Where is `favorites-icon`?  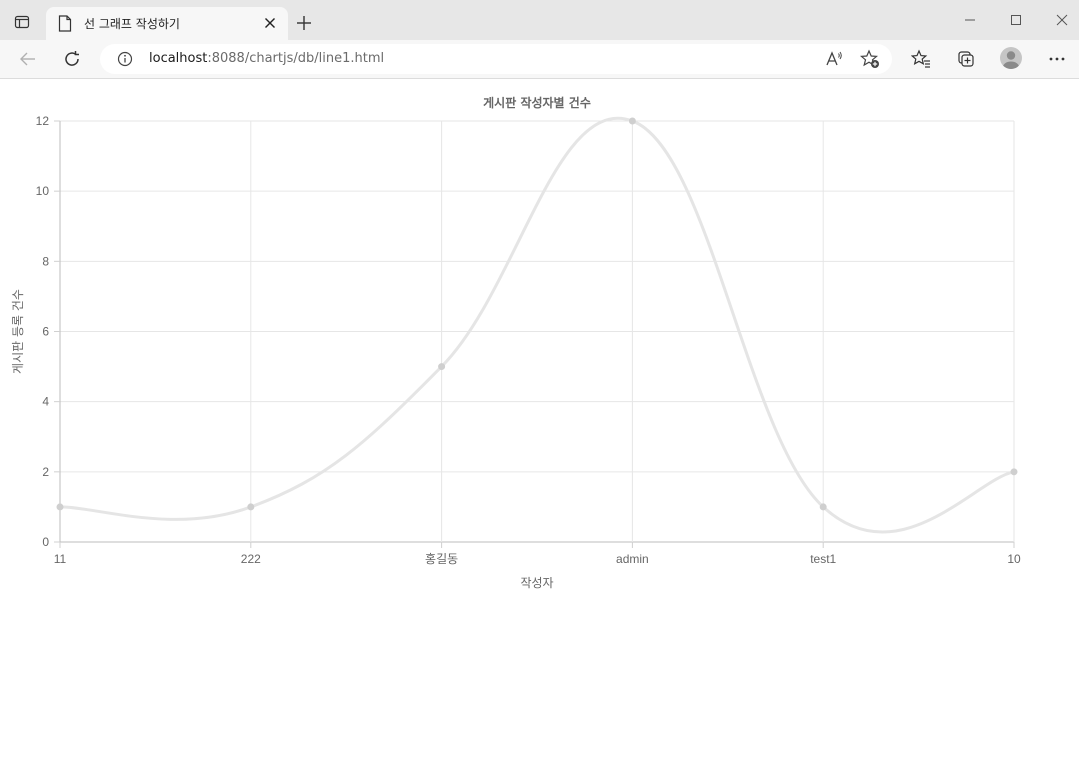 favorites-icon is located at coordinates (921, 59).